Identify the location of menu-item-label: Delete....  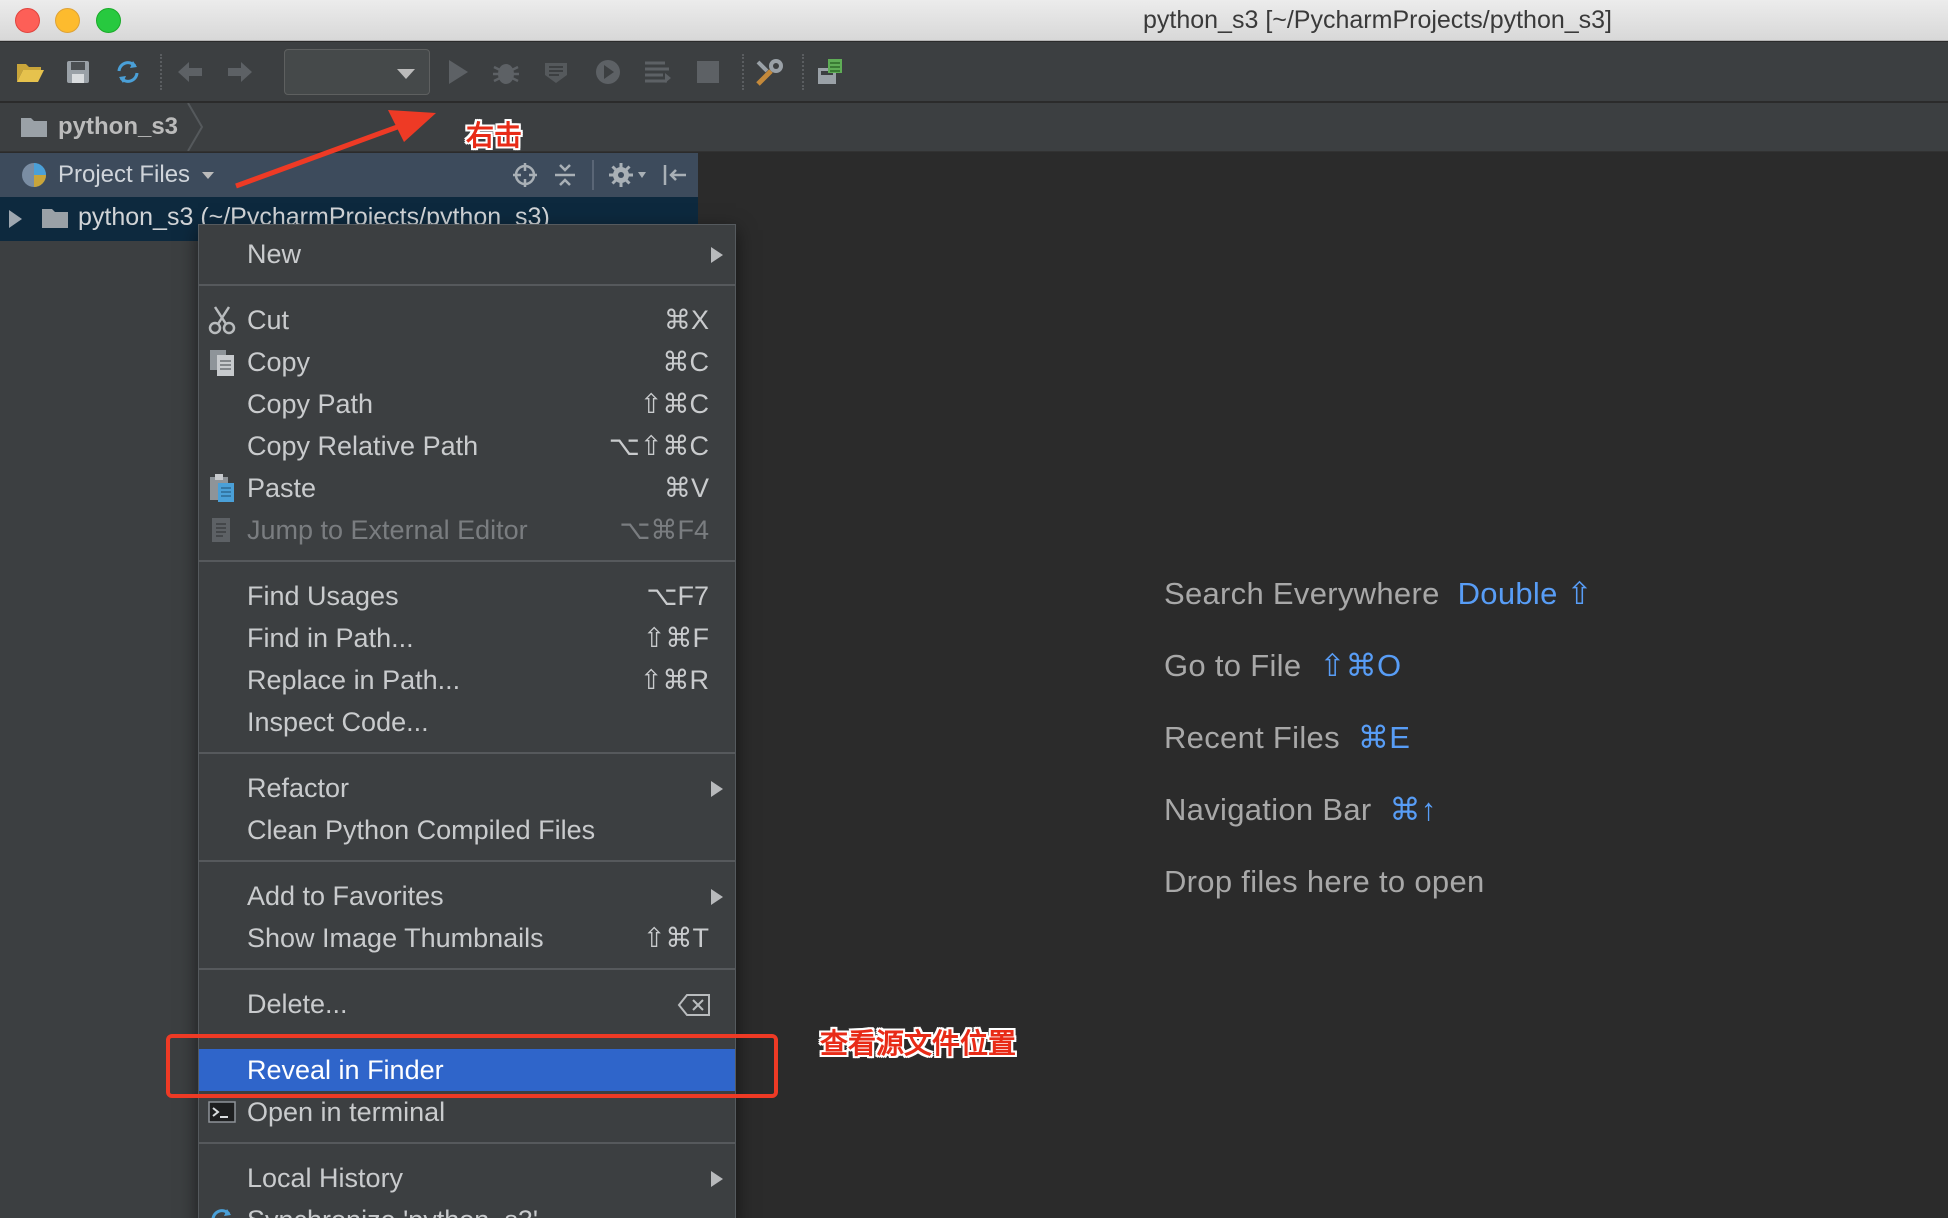
(297, 1004).